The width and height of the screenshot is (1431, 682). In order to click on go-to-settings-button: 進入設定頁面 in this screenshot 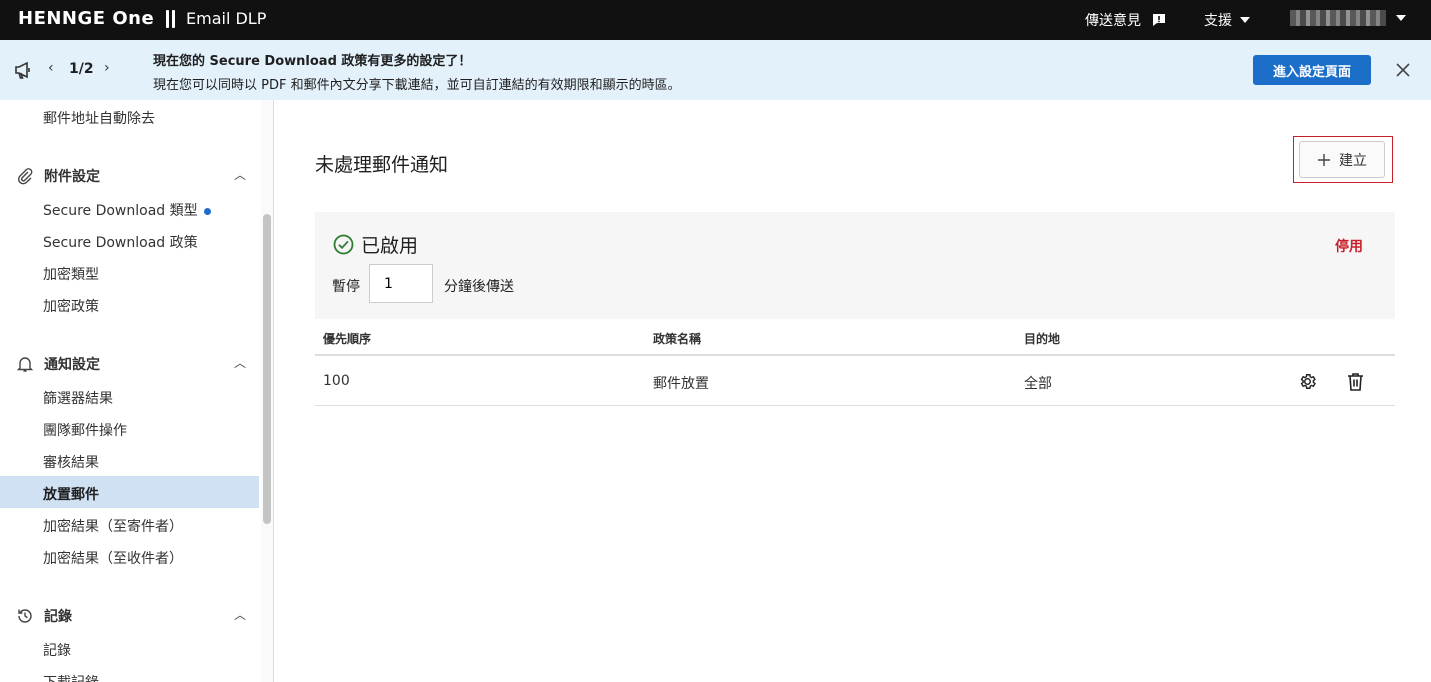, I will do `click(1312, 70)`.